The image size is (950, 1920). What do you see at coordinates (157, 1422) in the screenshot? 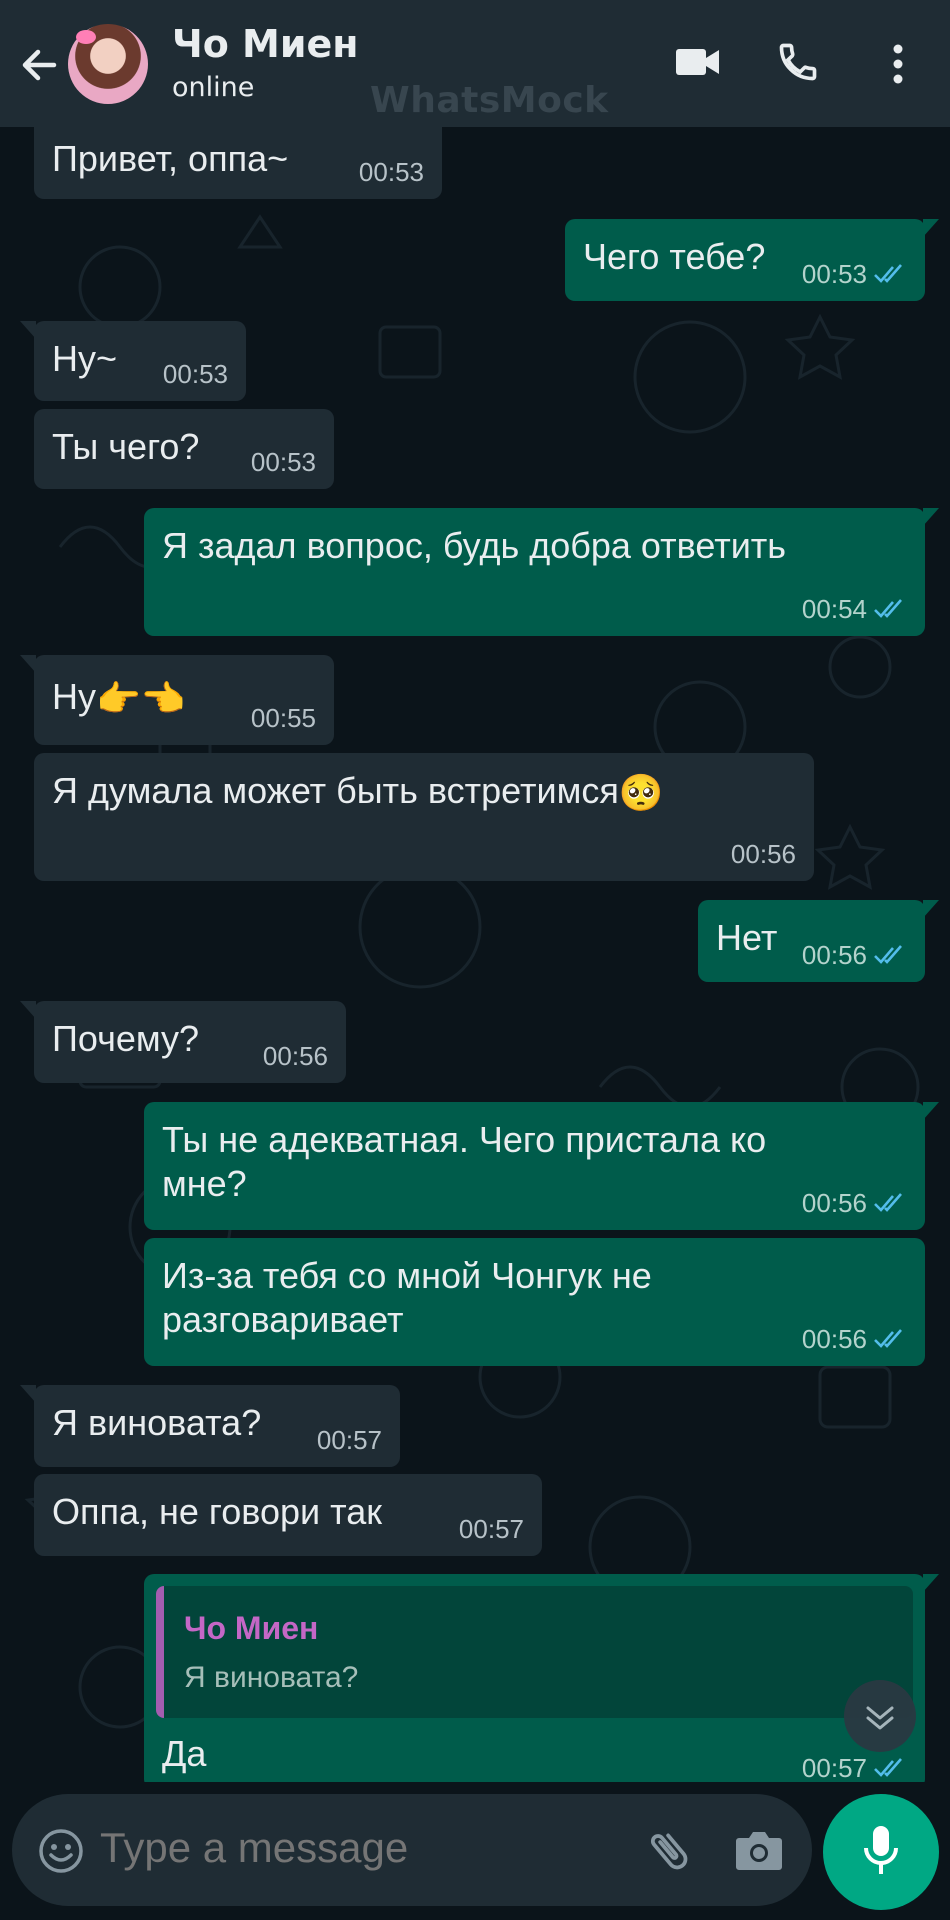
I see `message-text: Я виновата?` at bounding box center [157, 1422].